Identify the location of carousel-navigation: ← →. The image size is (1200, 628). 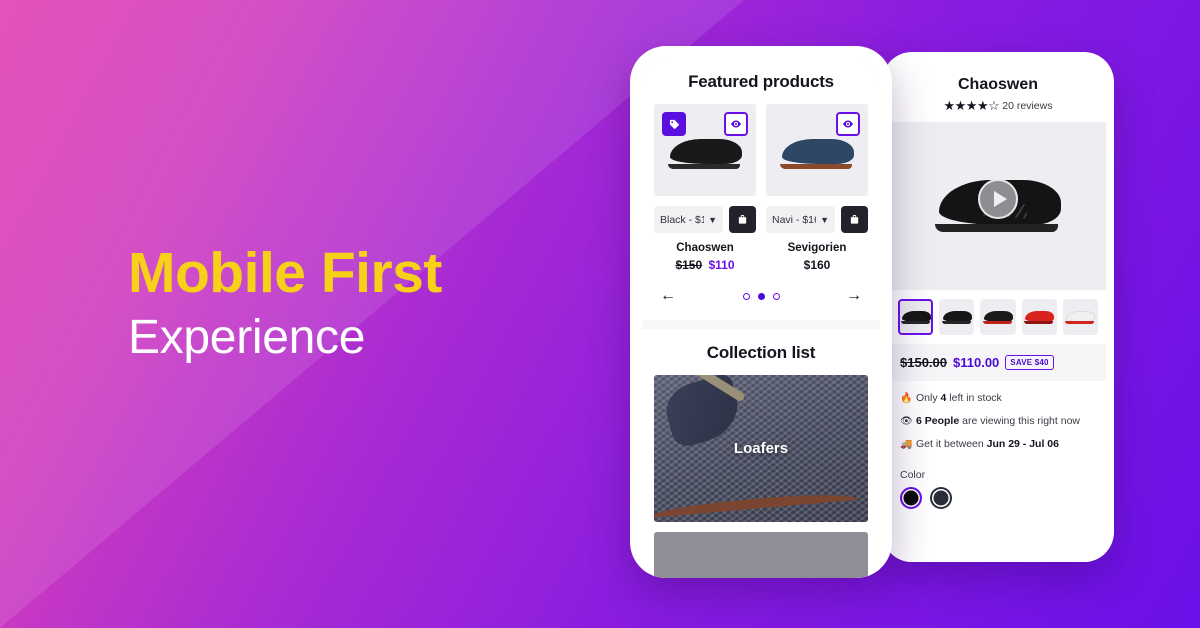
(761, 296).